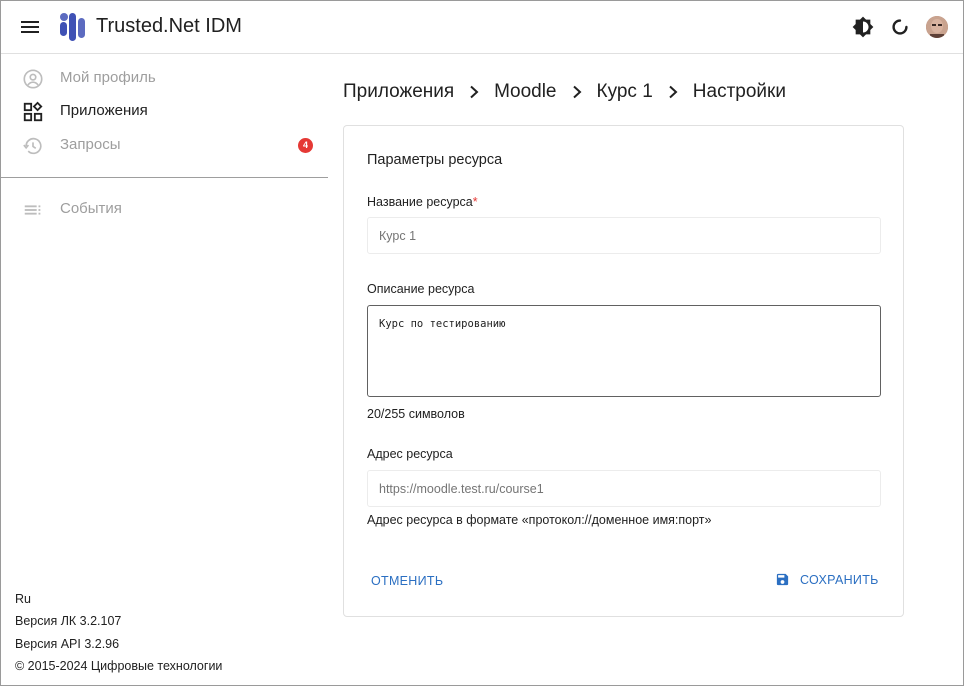 This screenshot has width=964, height=686. What do you see at coordinates (30, 27) in the screenshot?
I see `menu-icon` at bounding box center [30, 27].